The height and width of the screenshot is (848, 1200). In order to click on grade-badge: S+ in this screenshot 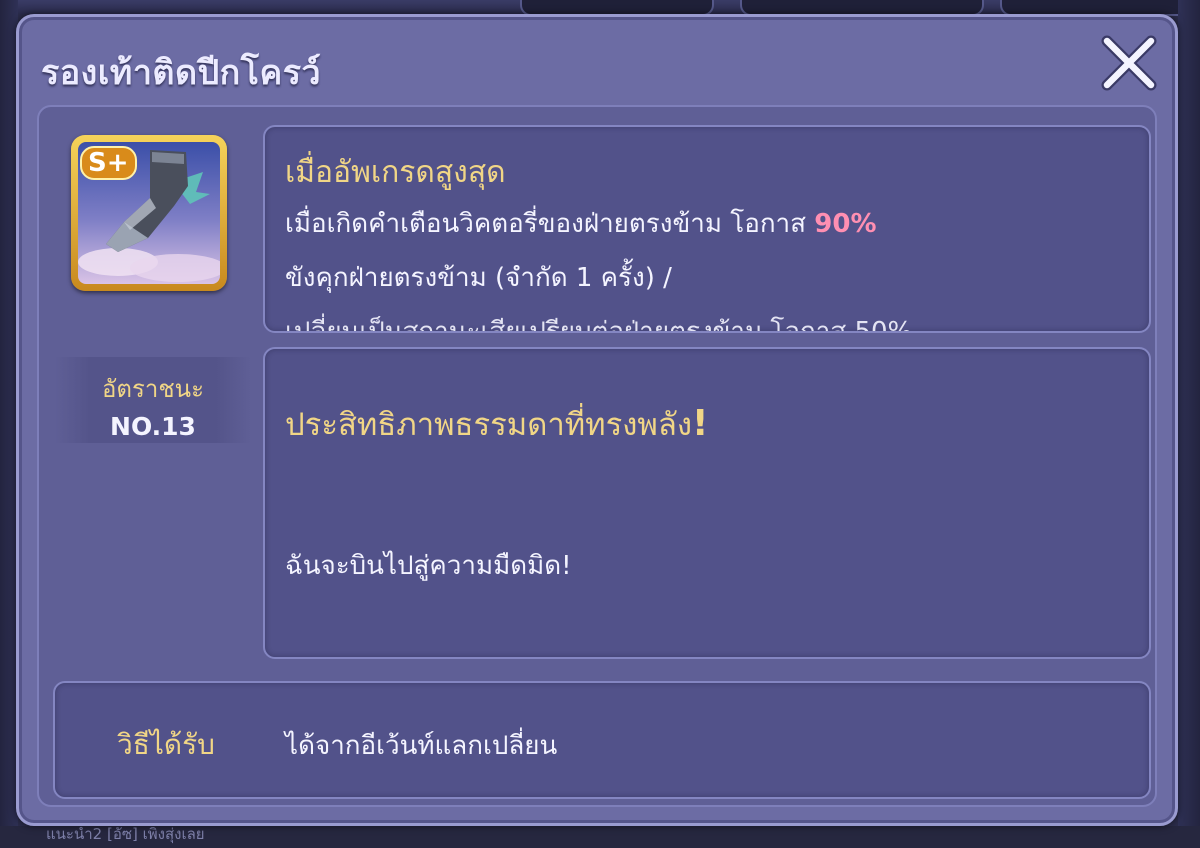, I will do `click(108, 163)`.